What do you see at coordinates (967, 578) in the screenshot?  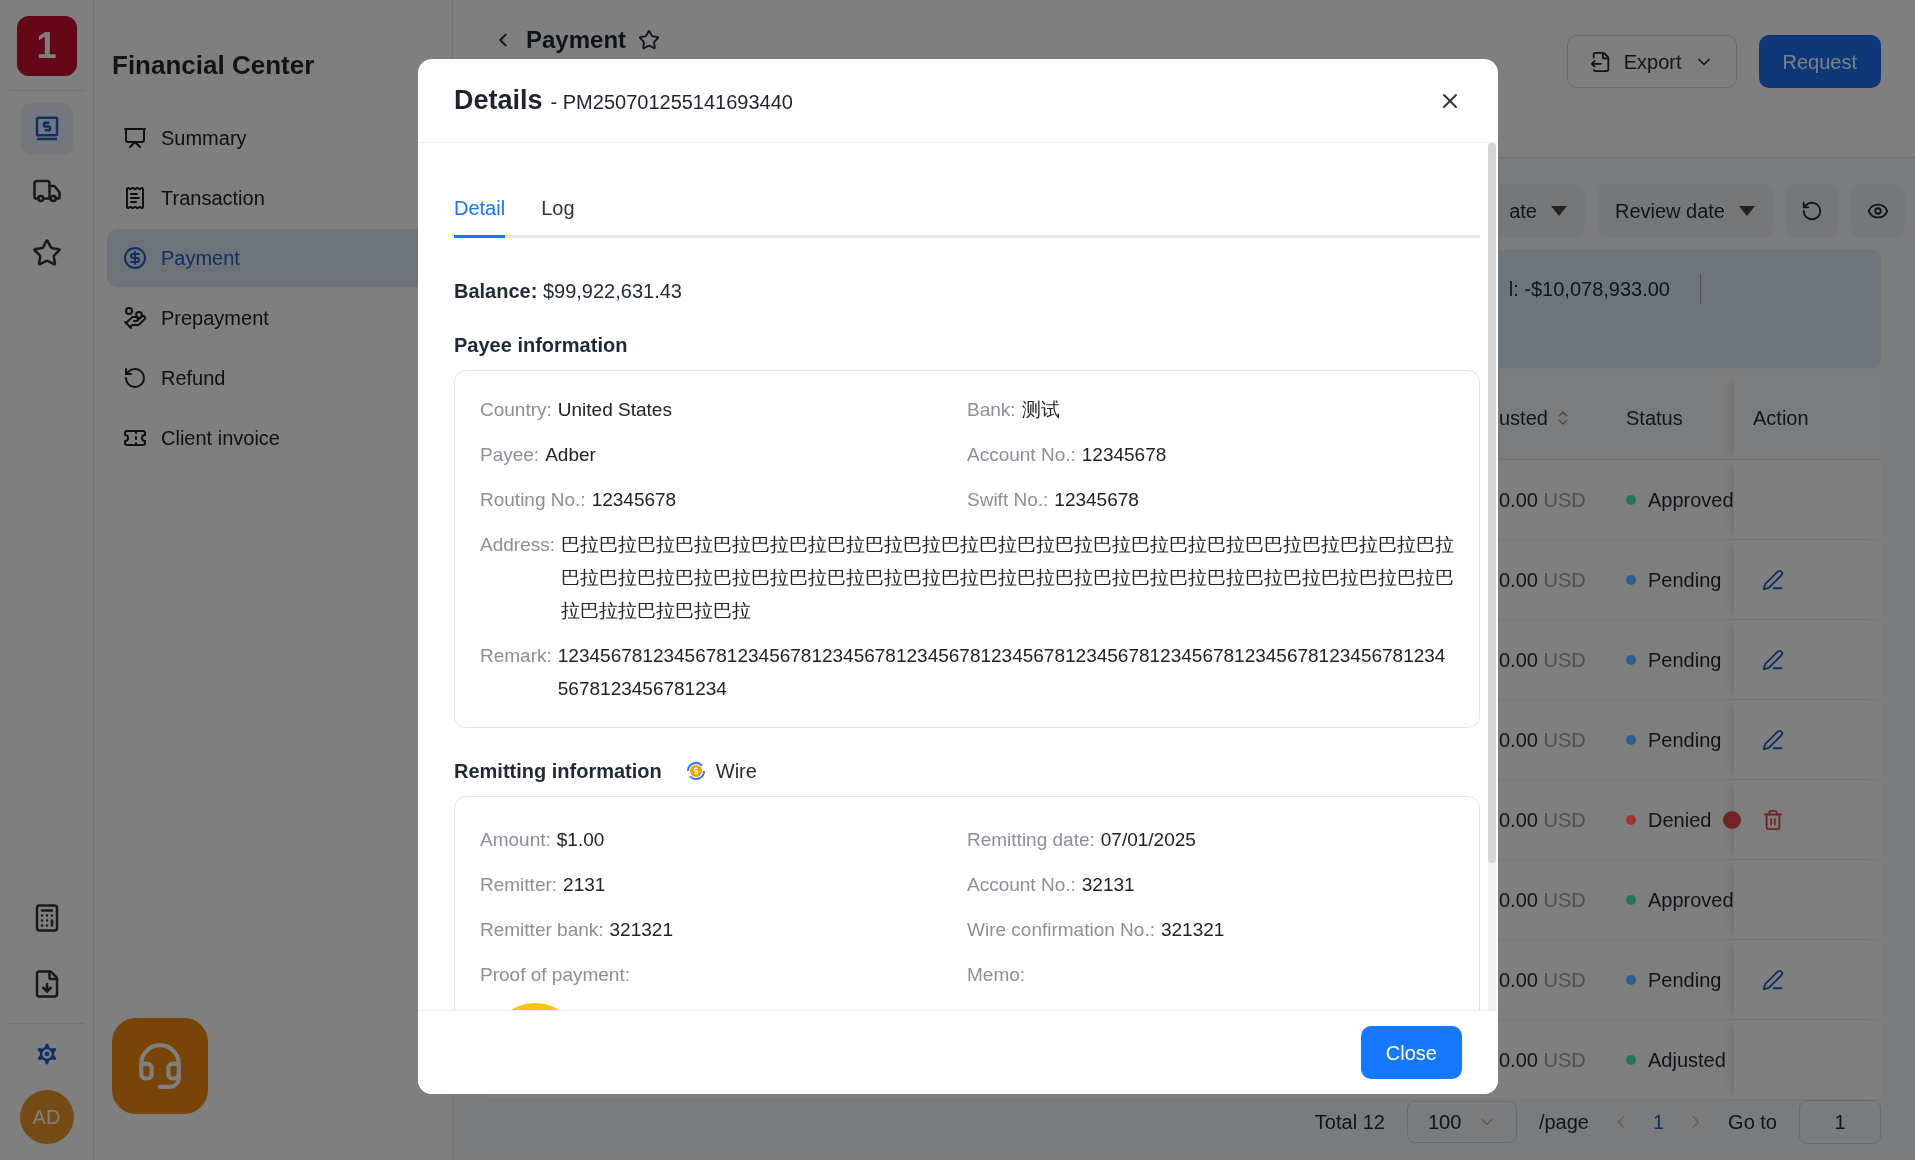 I see `field-text: Address: 巴拉巴拉巴拉巴拉巴拉巴拉巴拉巴拉巴拉巴拉巴拉巴拉巴拉巴拉巴拉巴拉巴拉巴拉巴巴拉巴拉巴拉巴拉巴拉巴拉巴拉巴拉巴拉巴拉巴拉巴拉巴拉巴拉巴拉巴拉巴拉巴拉巴拉巴拉巴拉巴拉巴拉巴拉巴拉巴拉巴拉巴拉巴拉巴拉拉巴拉巴拉巴拉` at bounding box center [967, 578].